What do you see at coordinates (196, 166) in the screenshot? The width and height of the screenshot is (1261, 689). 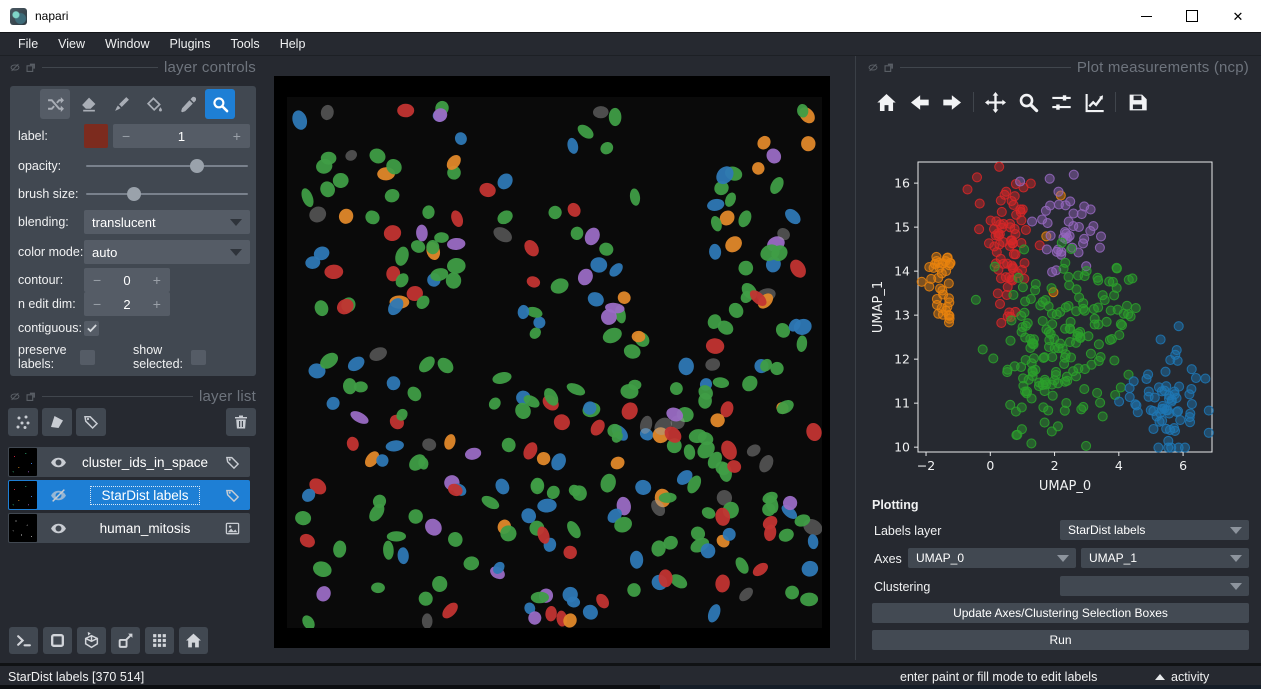 I see `opacity-slider-handle` at bounding box center [196, 166].